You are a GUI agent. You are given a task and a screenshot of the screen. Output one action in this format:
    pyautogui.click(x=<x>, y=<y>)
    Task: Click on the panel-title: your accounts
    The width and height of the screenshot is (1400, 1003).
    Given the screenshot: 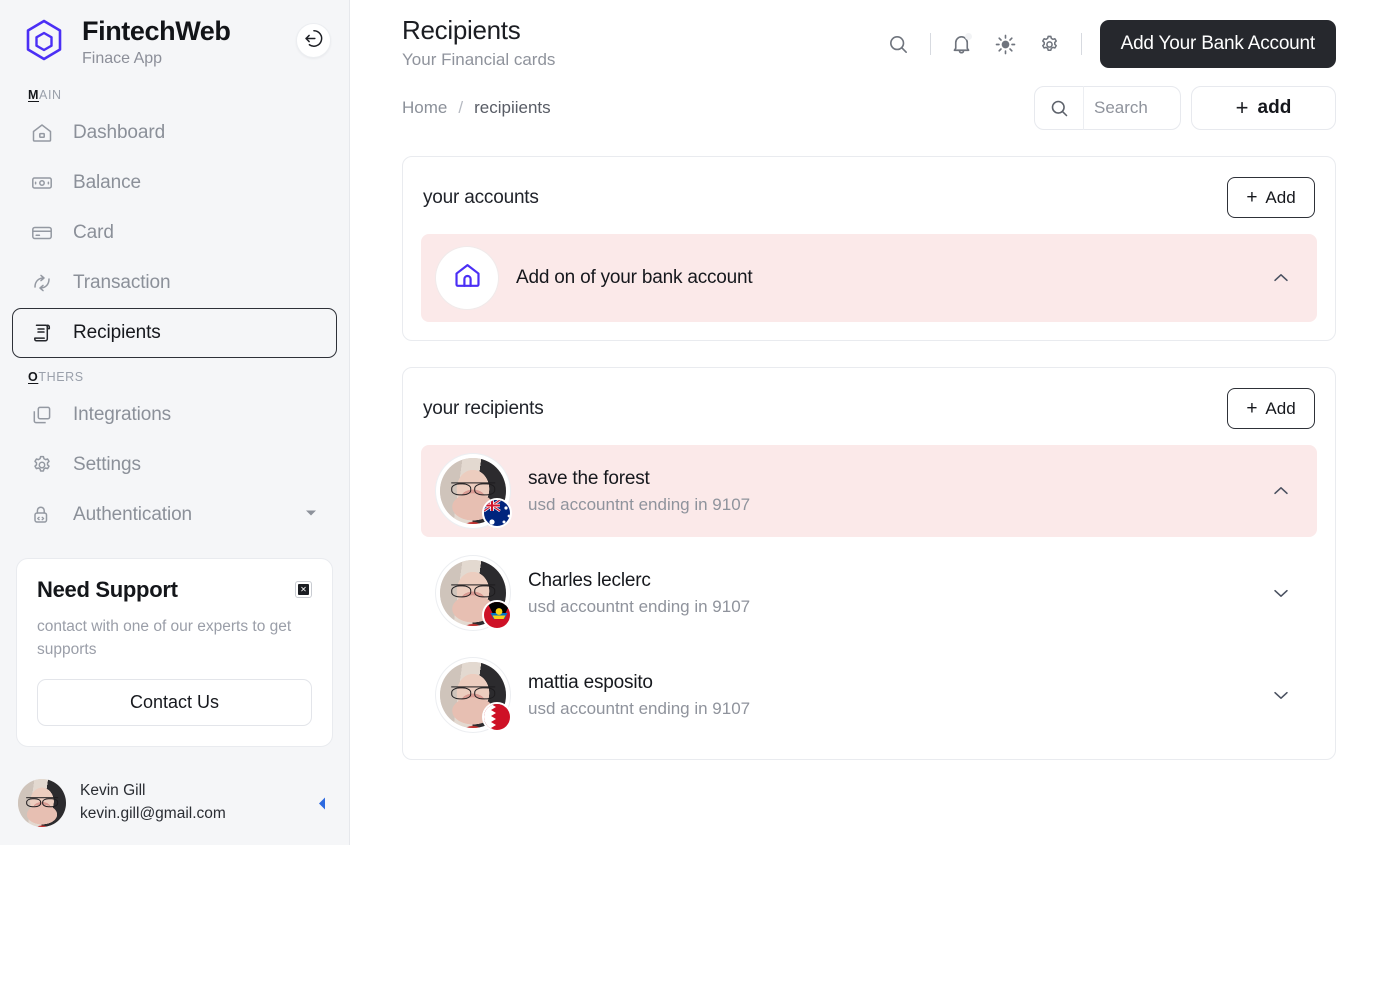 What is the action you would take?
    pyautogui.click(x=481, y=197)
    